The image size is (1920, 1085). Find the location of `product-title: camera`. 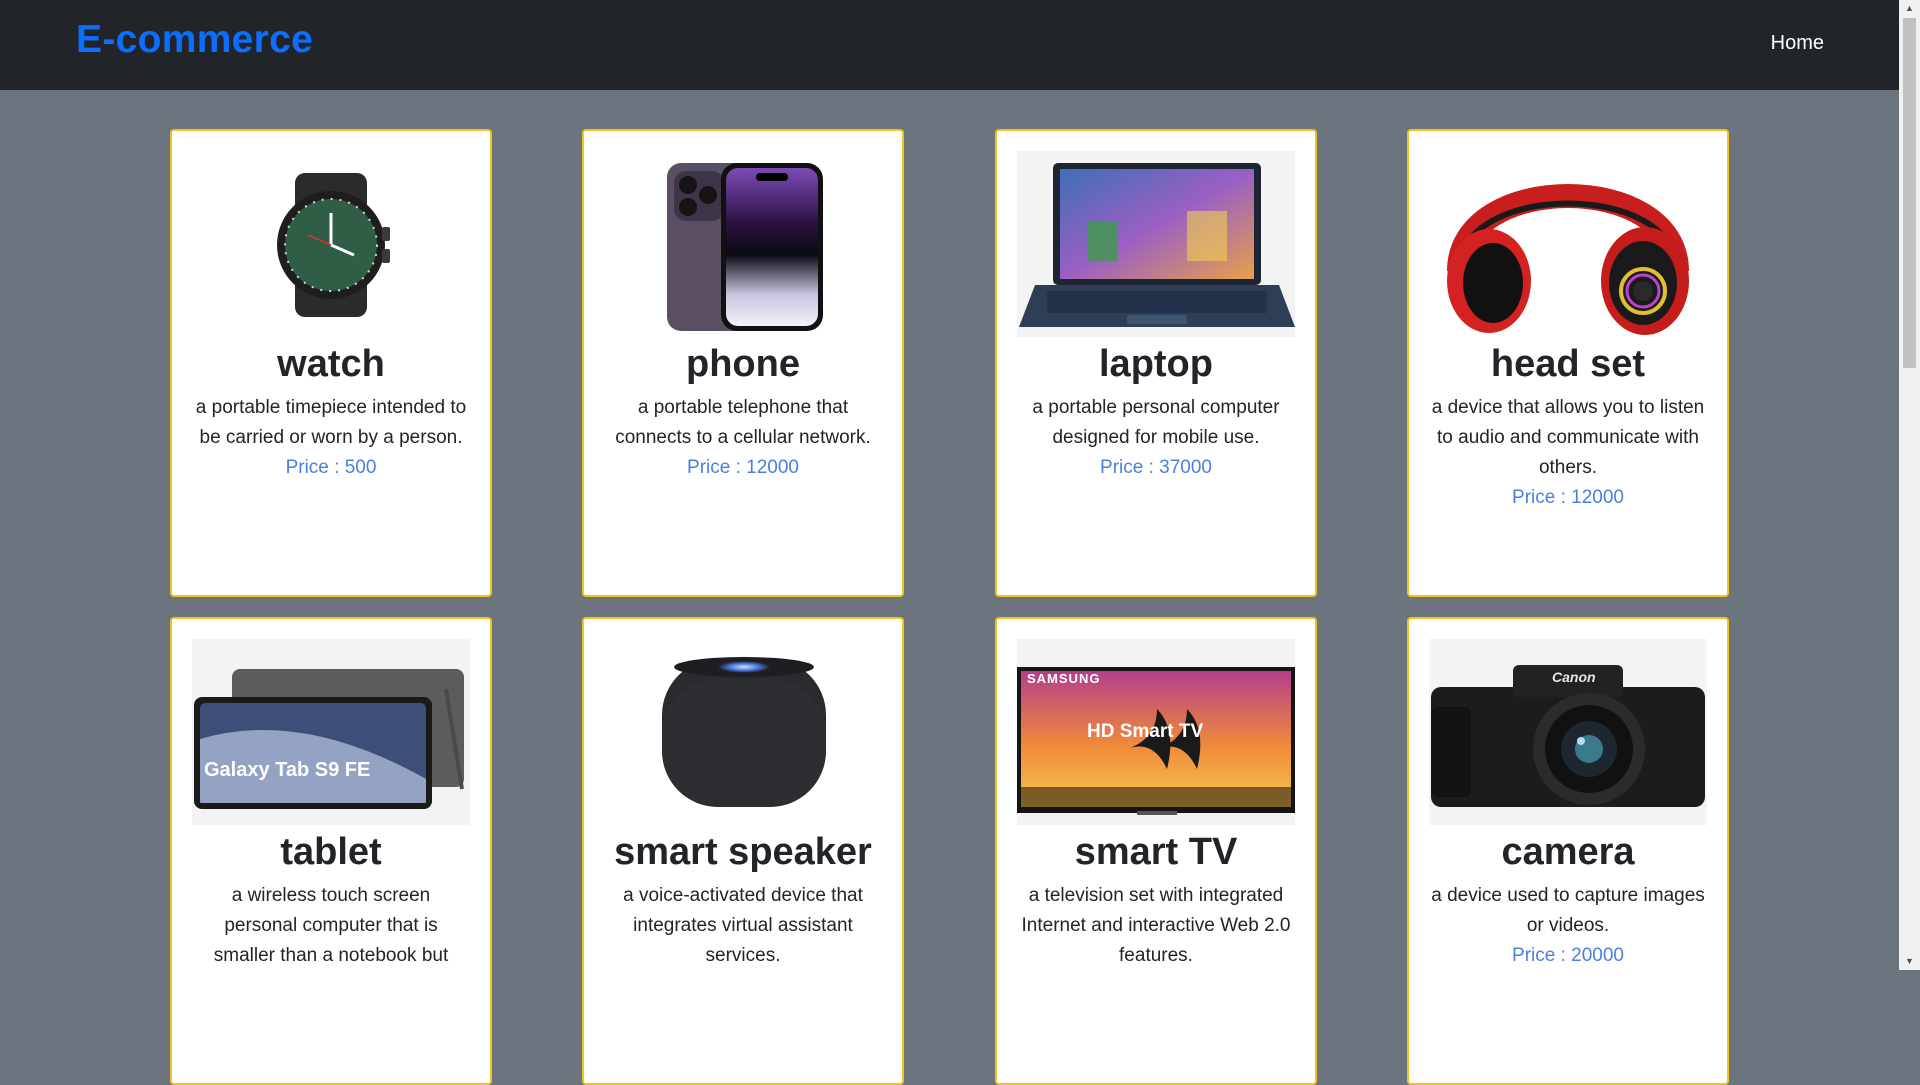

product-title: camera is located at coordinates (1568, 852).